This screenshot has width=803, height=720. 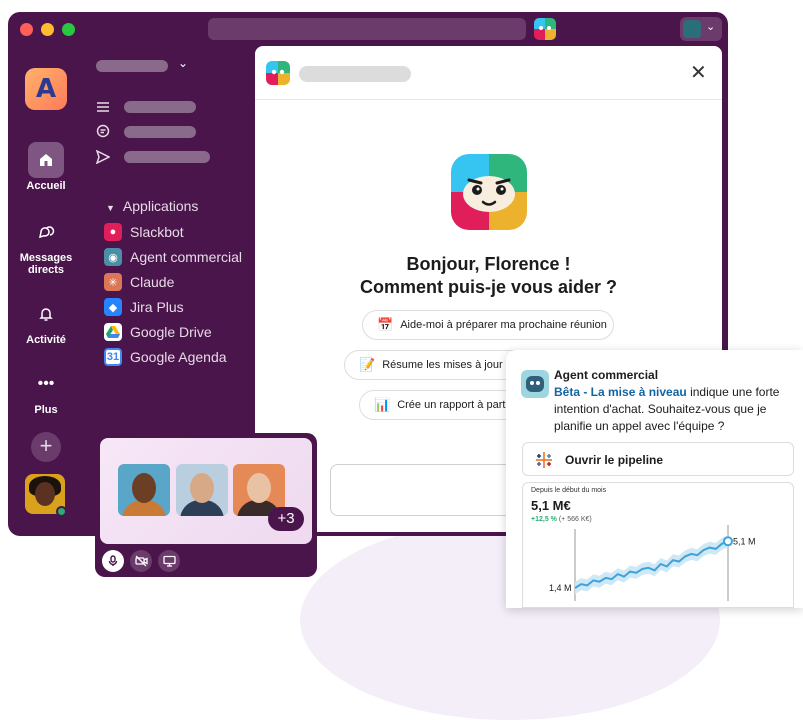 What do you see at coordinates (68, 29) in the screenshot?
I see `zoom-window-button` at bounding box center [68, 29].